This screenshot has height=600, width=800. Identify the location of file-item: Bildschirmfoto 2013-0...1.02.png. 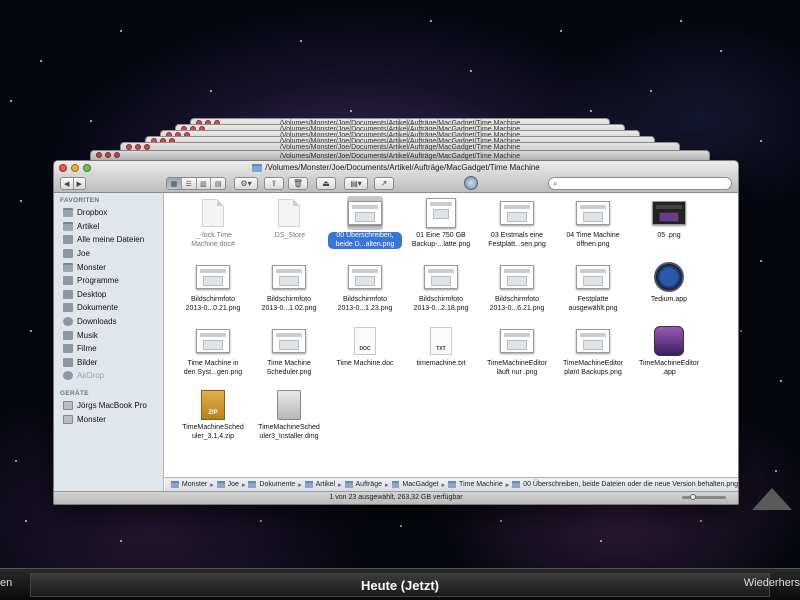
(289, 292).